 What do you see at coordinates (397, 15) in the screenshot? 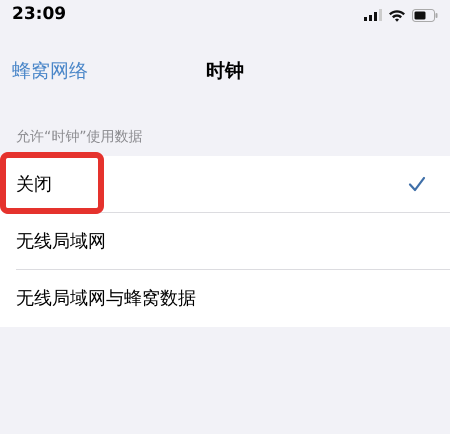
I see `wifi-icon` at bounding box center [397, 15].